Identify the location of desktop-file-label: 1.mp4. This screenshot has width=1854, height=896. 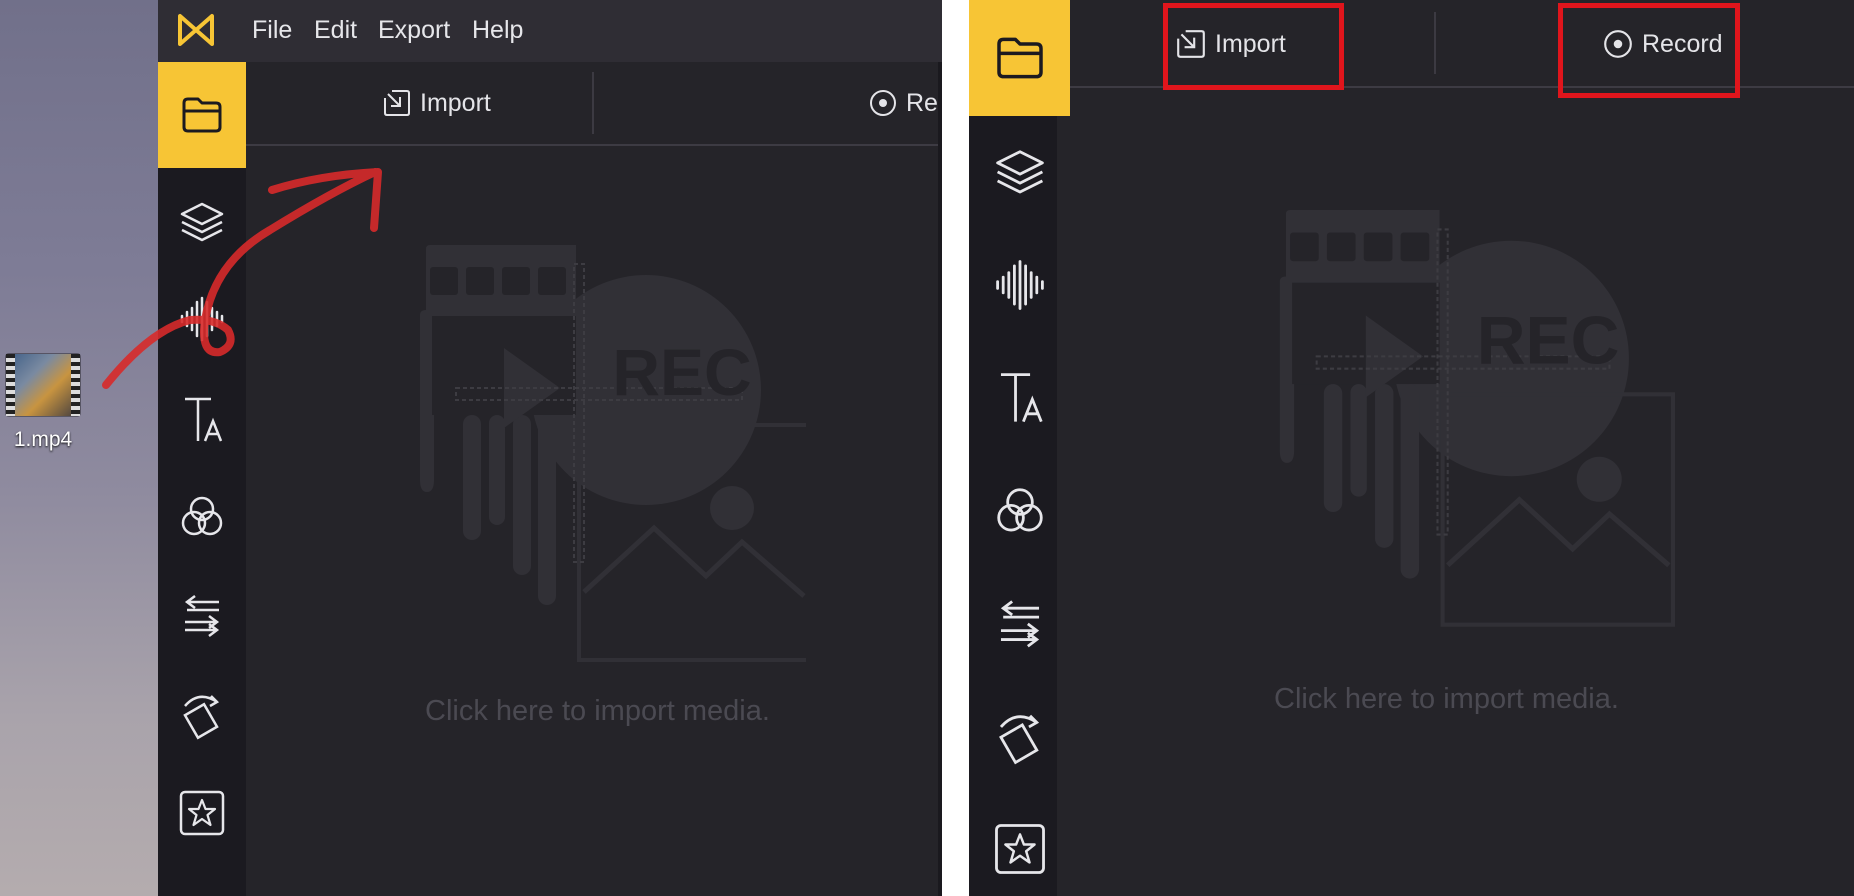
(43, 440).